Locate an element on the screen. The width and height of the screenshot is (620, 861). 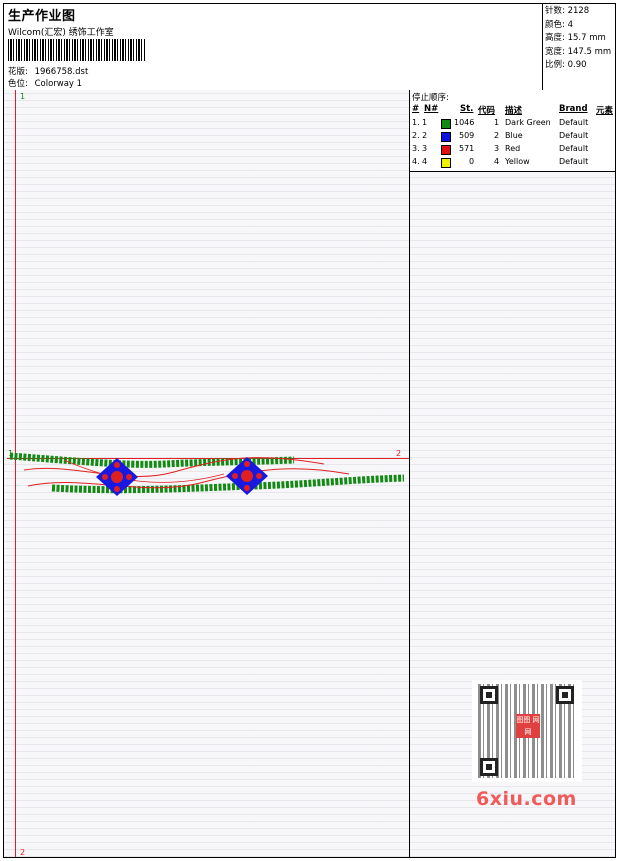
col-header-stitches: St. is located at coordinates (467, 109).